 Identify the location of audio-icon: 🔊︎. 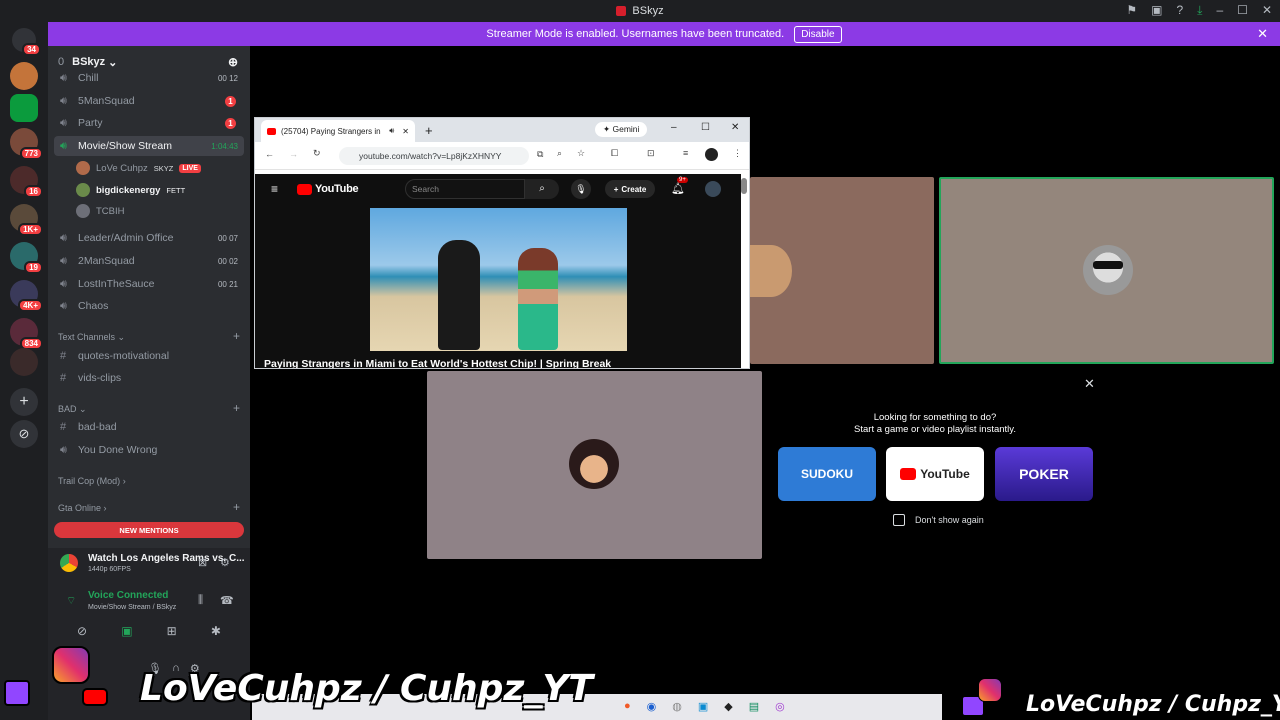
(391, 131).